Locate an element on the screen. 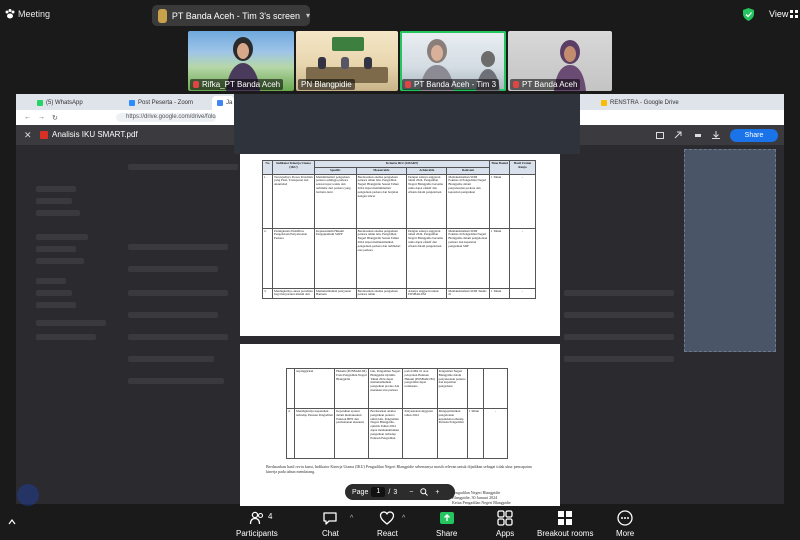  apps-icon is located at coordinates (505, 518).